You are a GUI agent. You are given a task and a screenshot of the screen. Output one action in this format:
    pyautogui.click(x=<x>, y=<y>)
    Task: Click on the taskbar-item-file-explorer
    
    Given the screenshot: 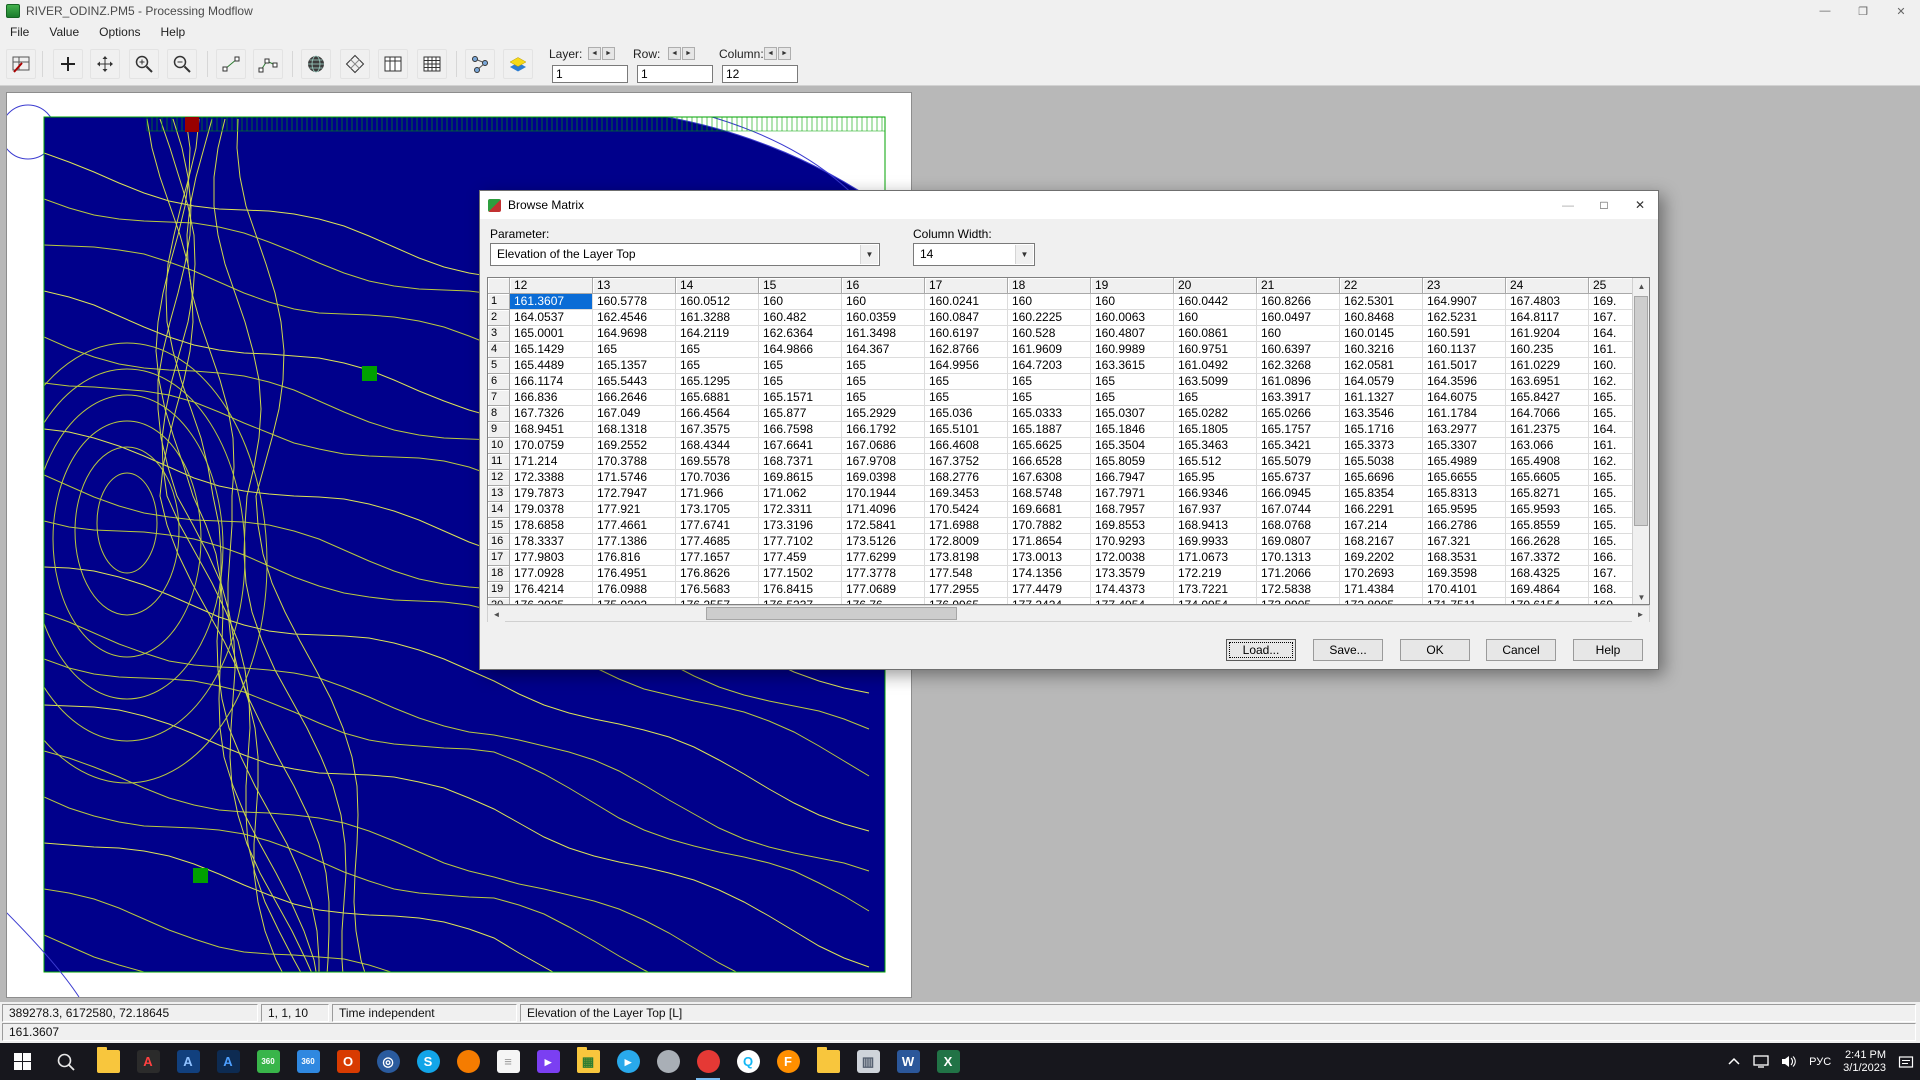 What is the action you would take?
    pyautogui.click(x=108, y=1061)
    